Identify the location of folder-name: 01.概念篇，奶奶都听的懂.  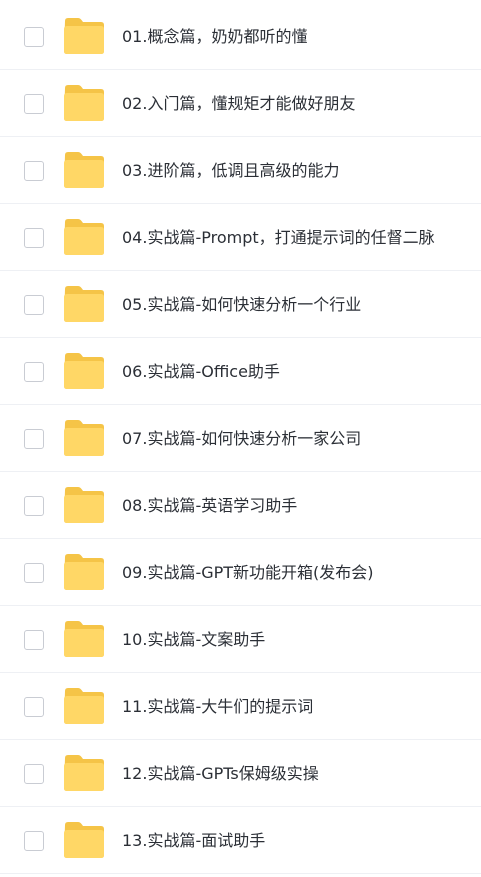
(214, 37).